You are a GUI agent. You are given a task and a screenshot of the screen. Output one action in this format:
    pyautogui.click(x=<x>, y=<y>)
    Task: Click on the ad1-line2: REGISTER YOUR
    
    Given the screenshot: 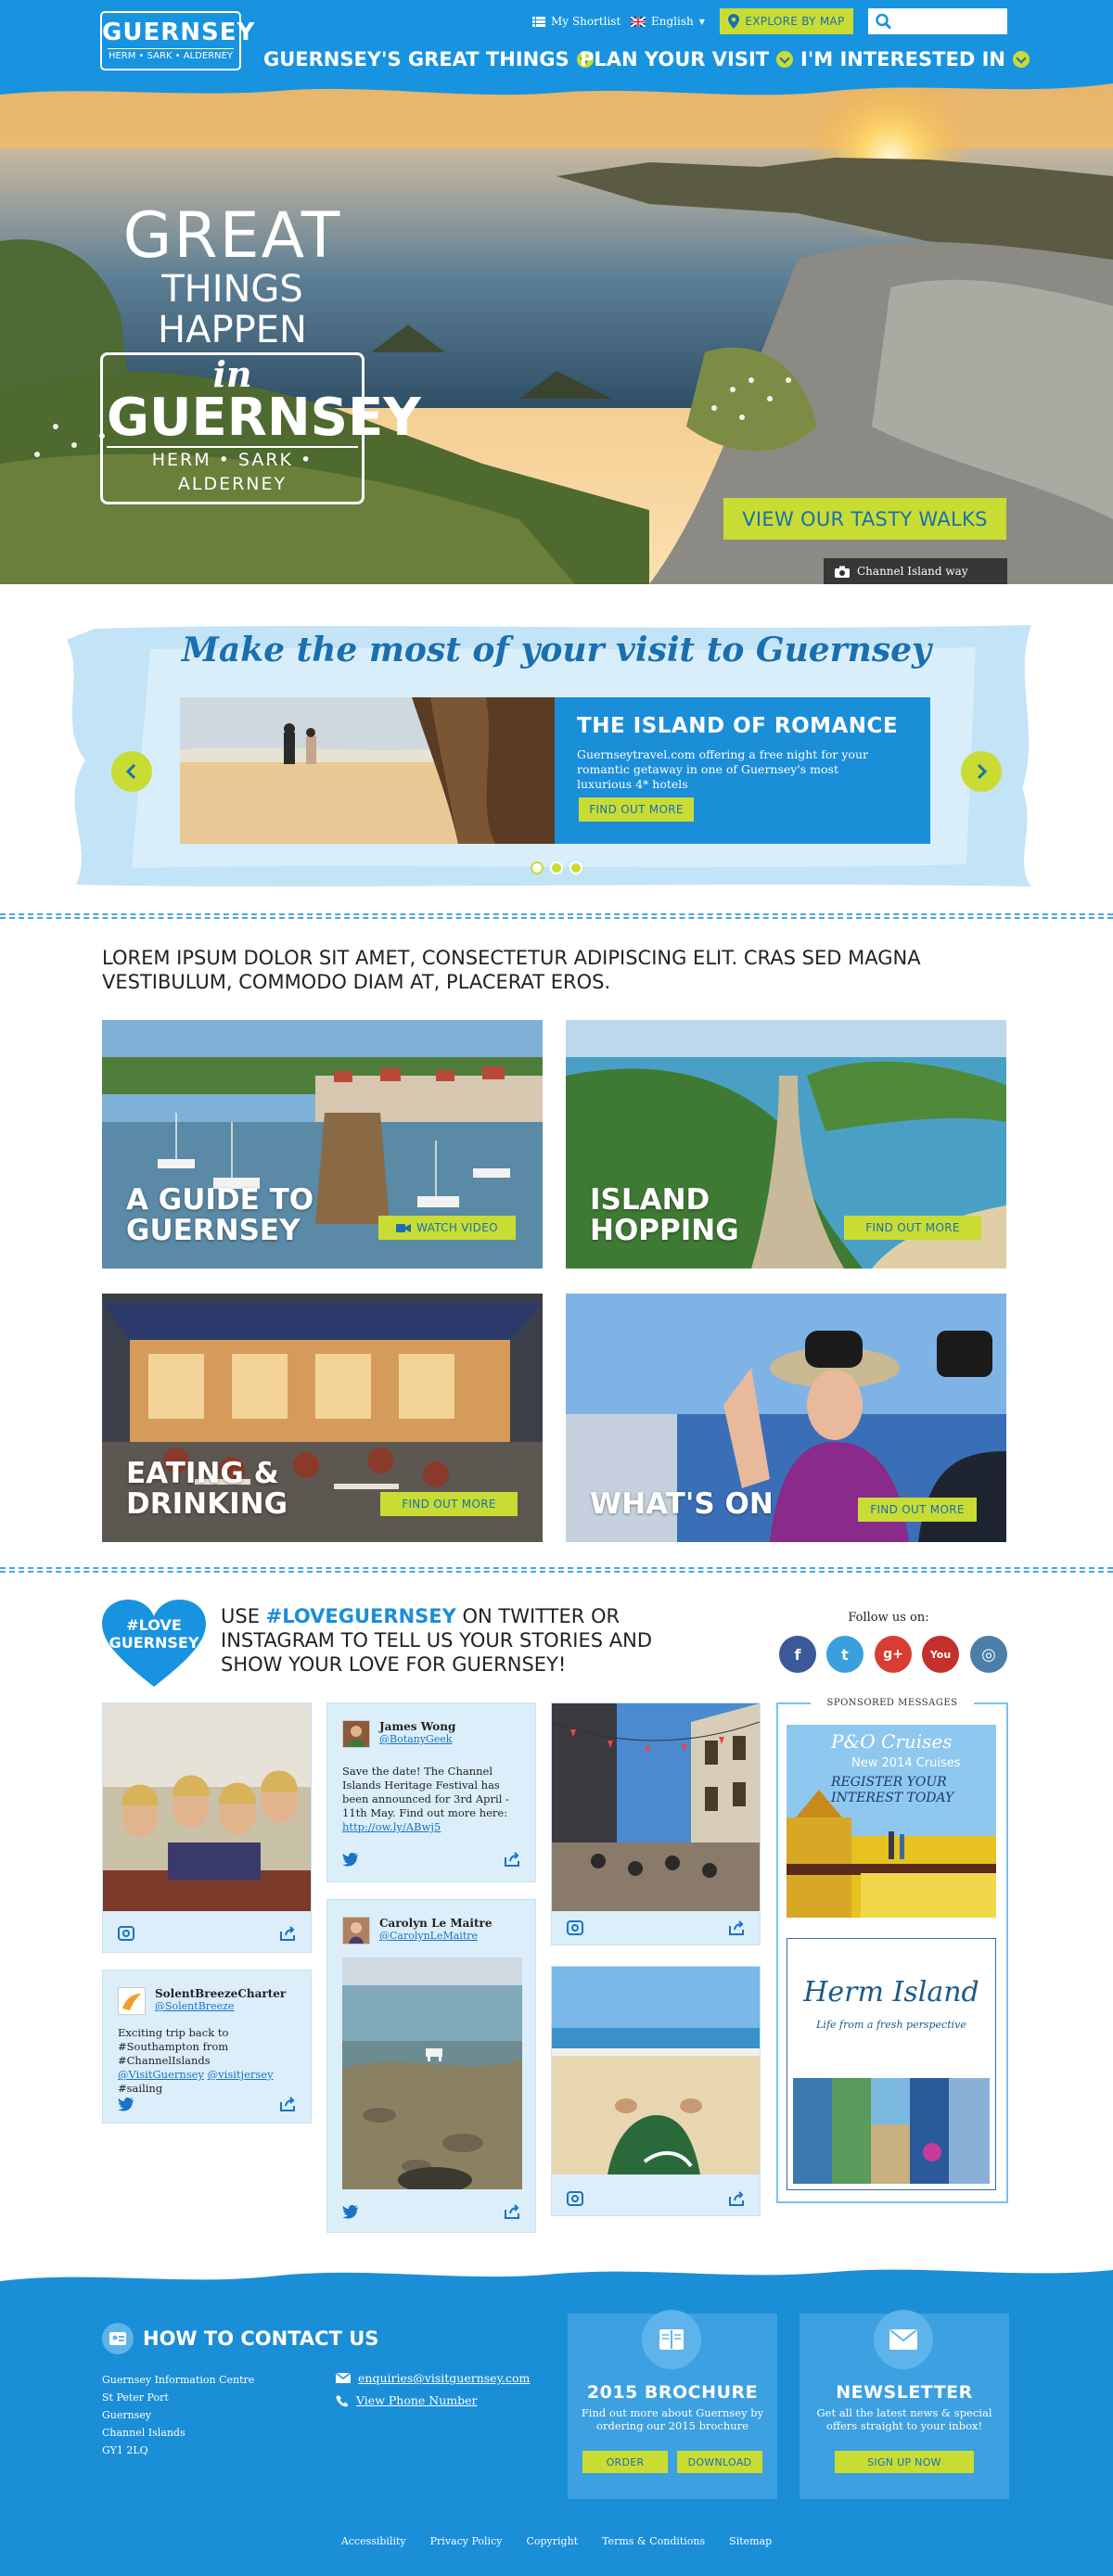 What is the action you would take?
    pyautogui.click(x=889, y=1782)
    